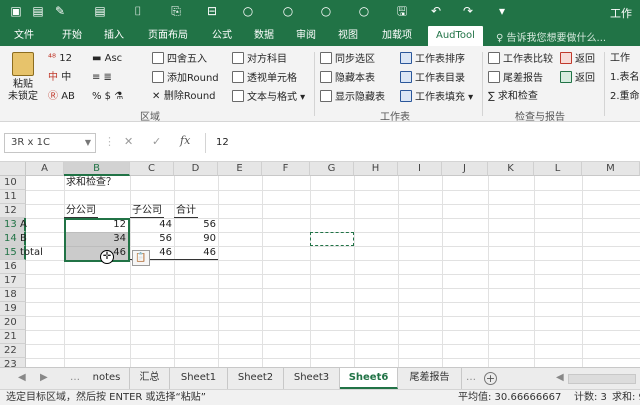  What do you see at coordinates (107, 97) in the screenshot?
I see `percent-currency-buttons: % $ ⚗` at bounding box center [107, 97].